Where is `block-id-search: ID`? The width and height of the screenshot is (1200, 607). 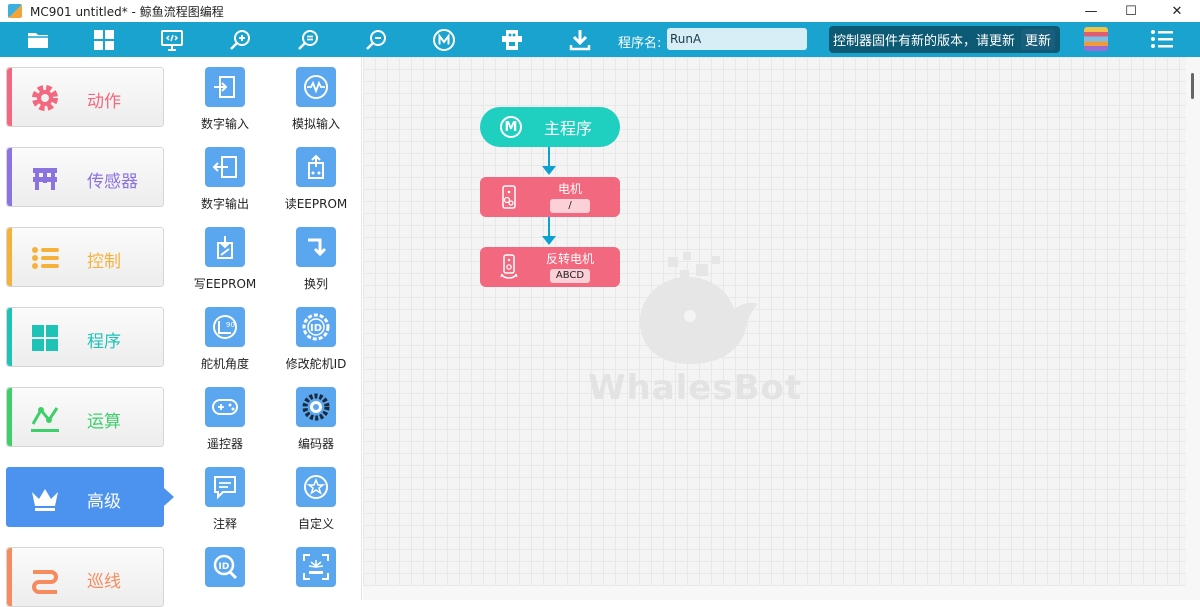 block-id-search: ID is located at coordinates (225, 571).